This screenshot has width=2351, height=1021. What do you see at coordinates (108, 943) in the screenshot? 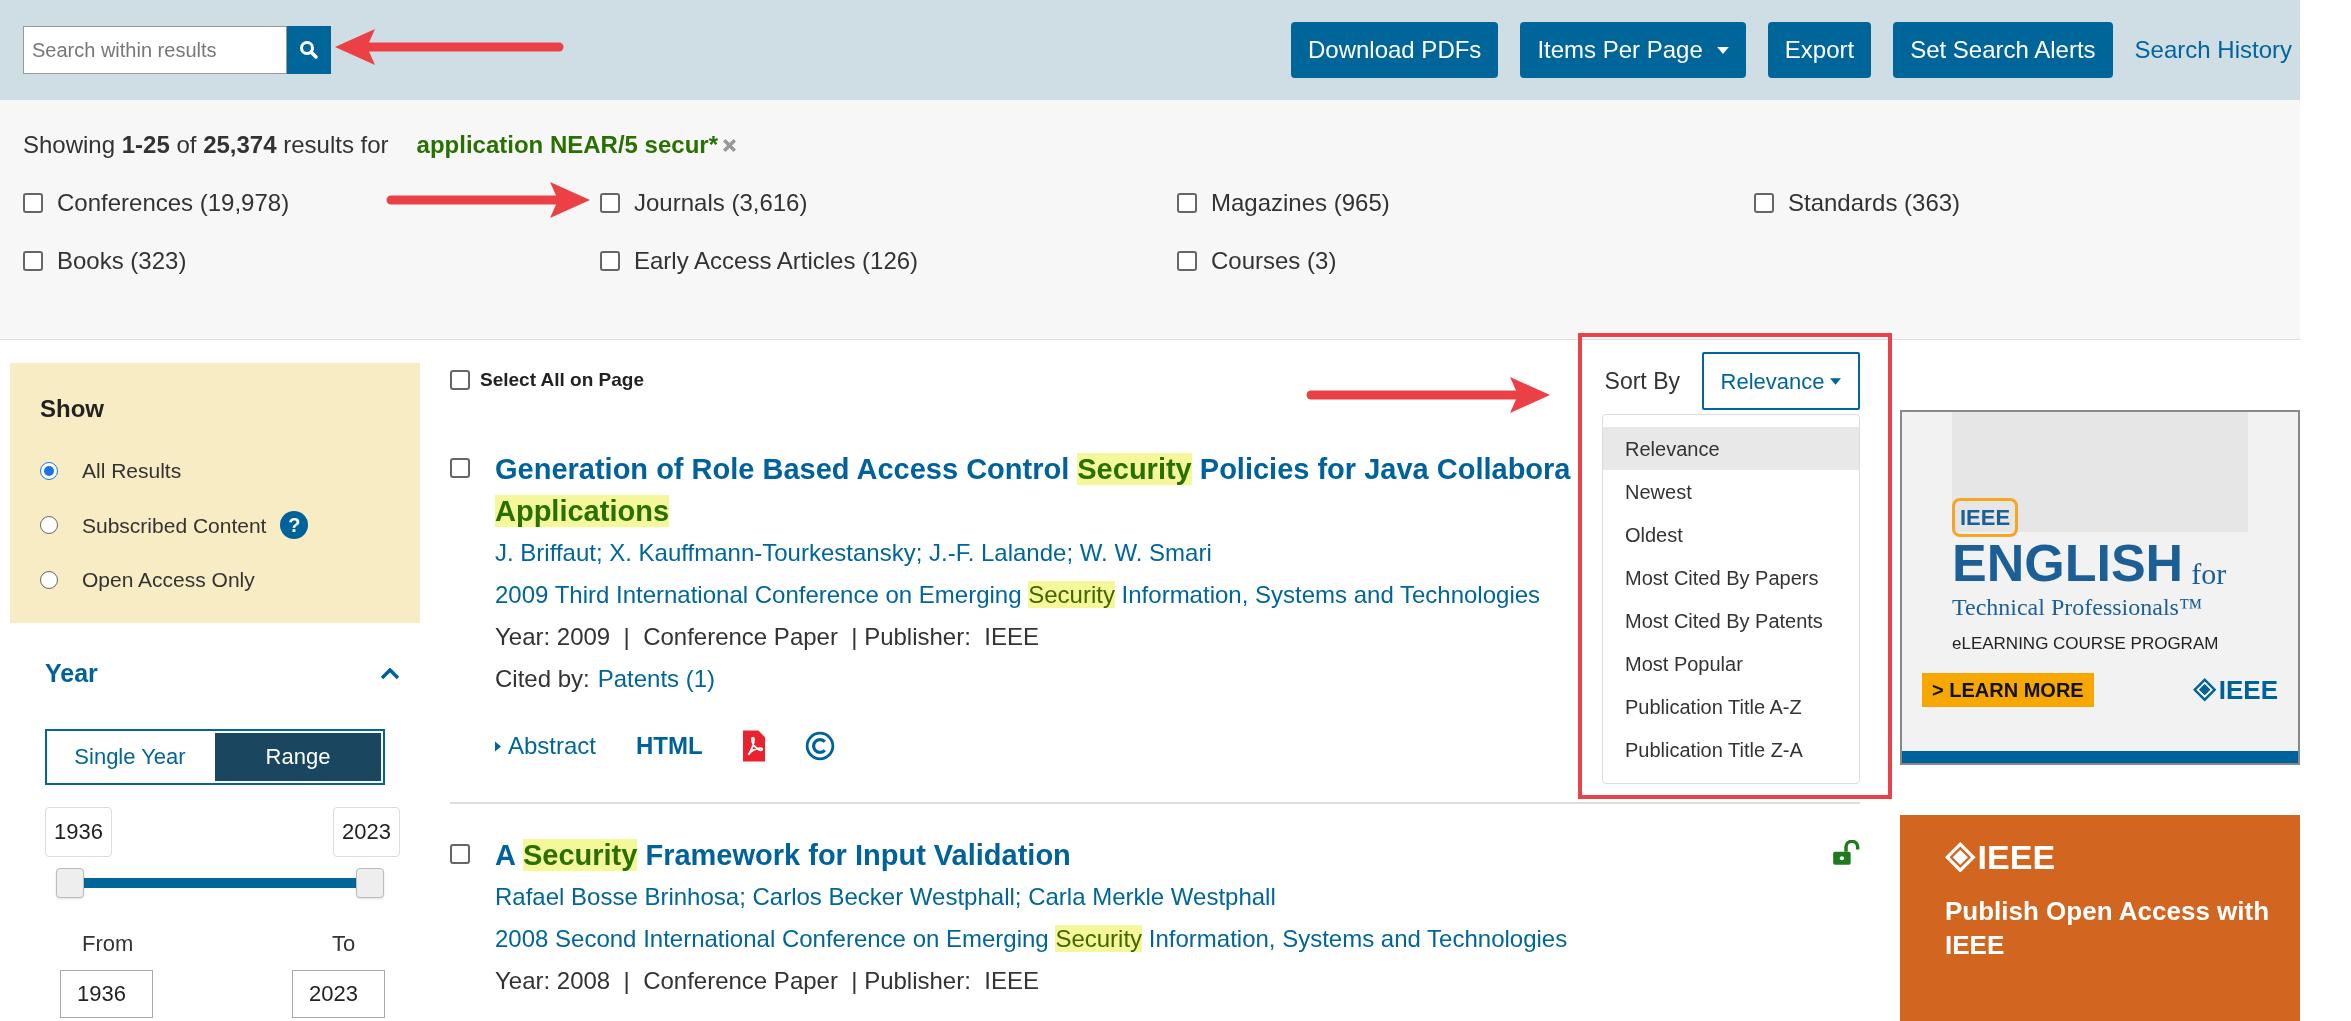
I see `field-label: From` at bounding box center [108, 943].